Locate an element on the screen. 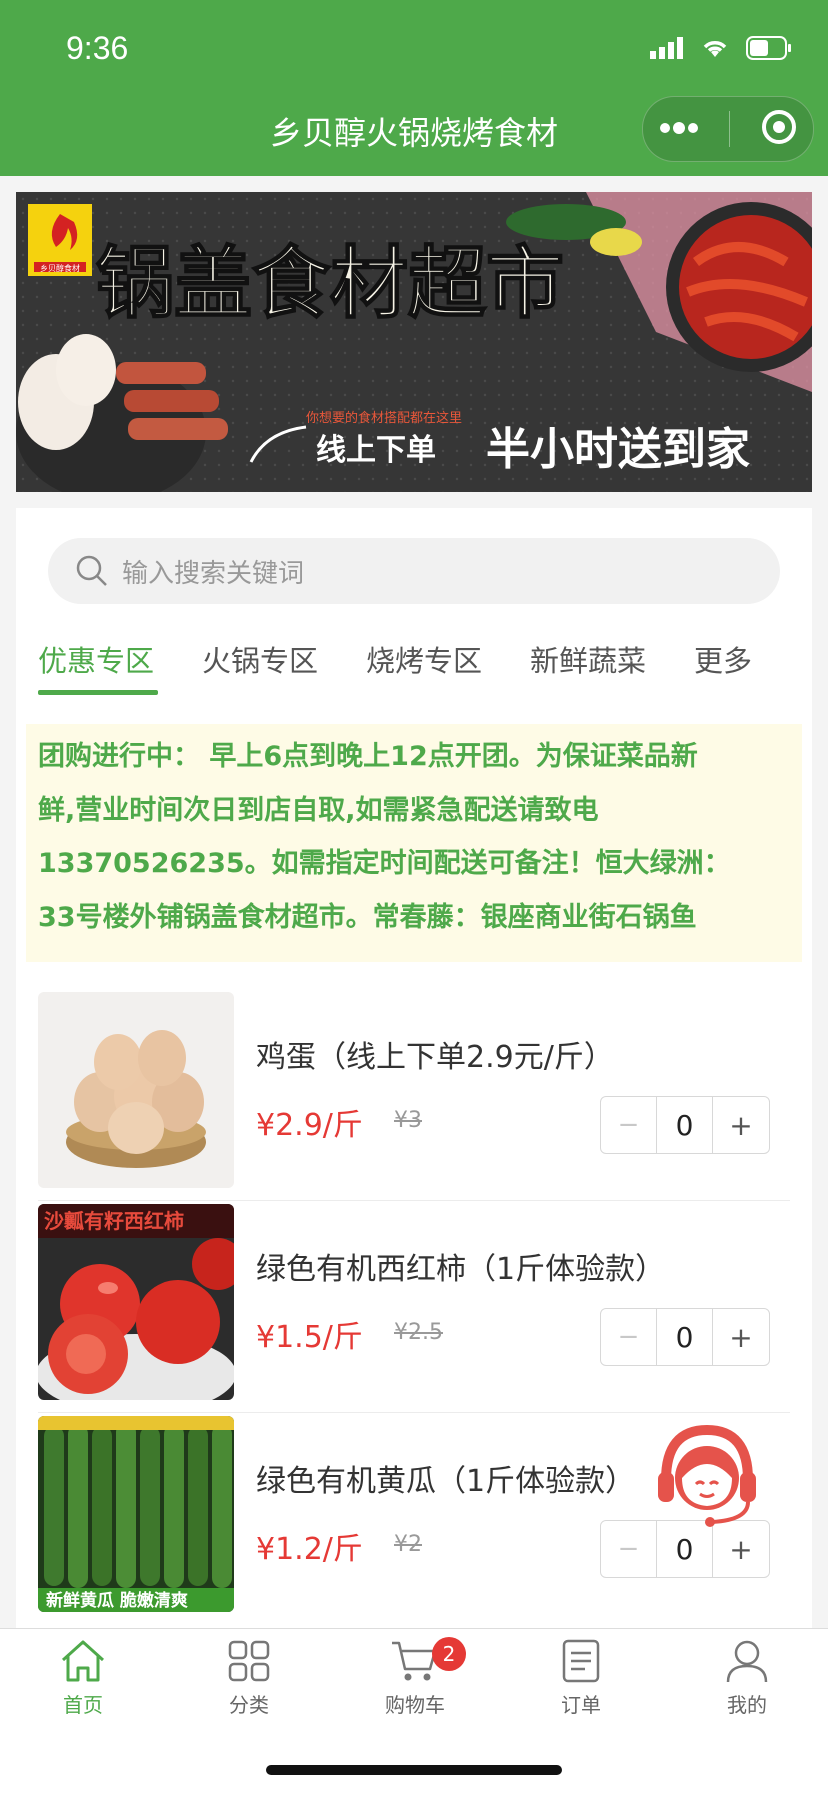 The height and width of the screenshot is (1793, 828). battery-icon is located at coordinates (768, 48).